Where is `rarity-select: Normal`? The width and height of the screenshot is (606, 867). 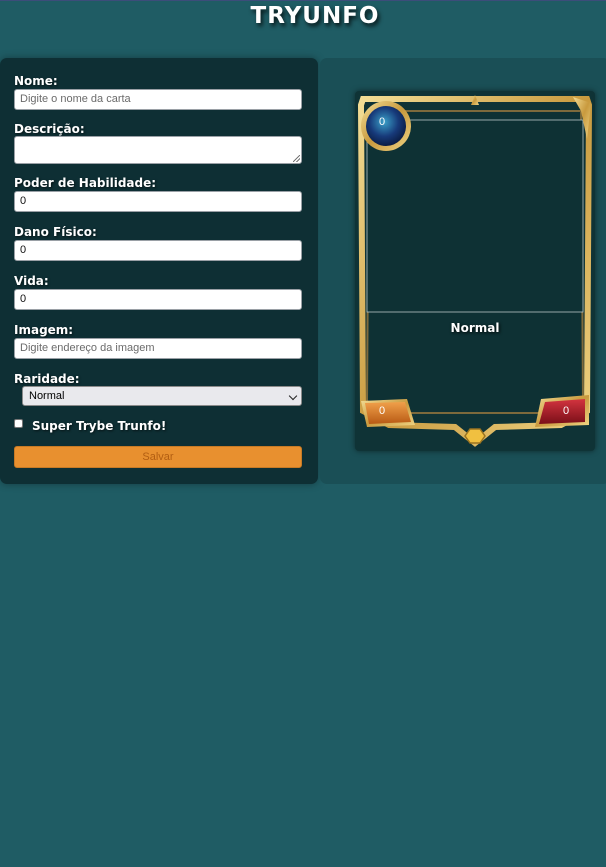 rarity-select: Normal is located at coordinates (162, 396).